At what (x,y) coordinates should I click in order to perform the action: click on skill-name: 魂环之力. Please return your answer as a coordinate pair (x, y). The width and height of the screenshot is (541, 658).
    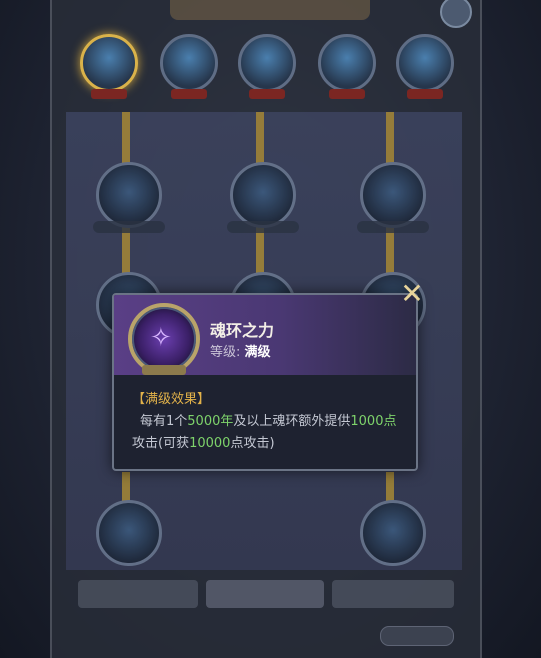
    Looking at the image, I should click on (242, 330).